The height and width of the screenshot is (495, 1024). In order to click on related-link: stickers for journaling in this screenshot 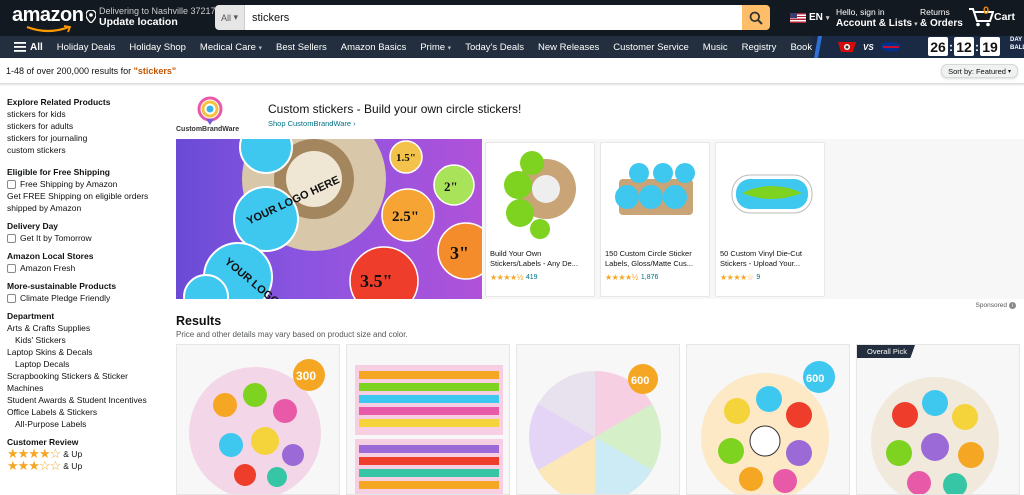, I will do `click(84, 138)`.